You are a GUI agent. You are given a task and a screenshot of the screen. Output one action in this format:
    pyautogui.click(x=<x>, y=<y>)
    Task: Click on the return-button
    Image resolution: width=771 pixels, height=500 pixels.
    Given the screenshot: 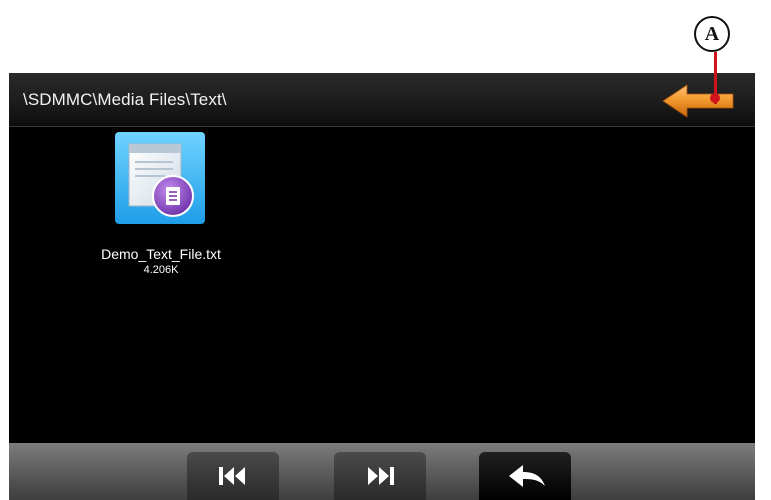 What is the action you would take?
    pyautogui.click(x=525, y=476)
    